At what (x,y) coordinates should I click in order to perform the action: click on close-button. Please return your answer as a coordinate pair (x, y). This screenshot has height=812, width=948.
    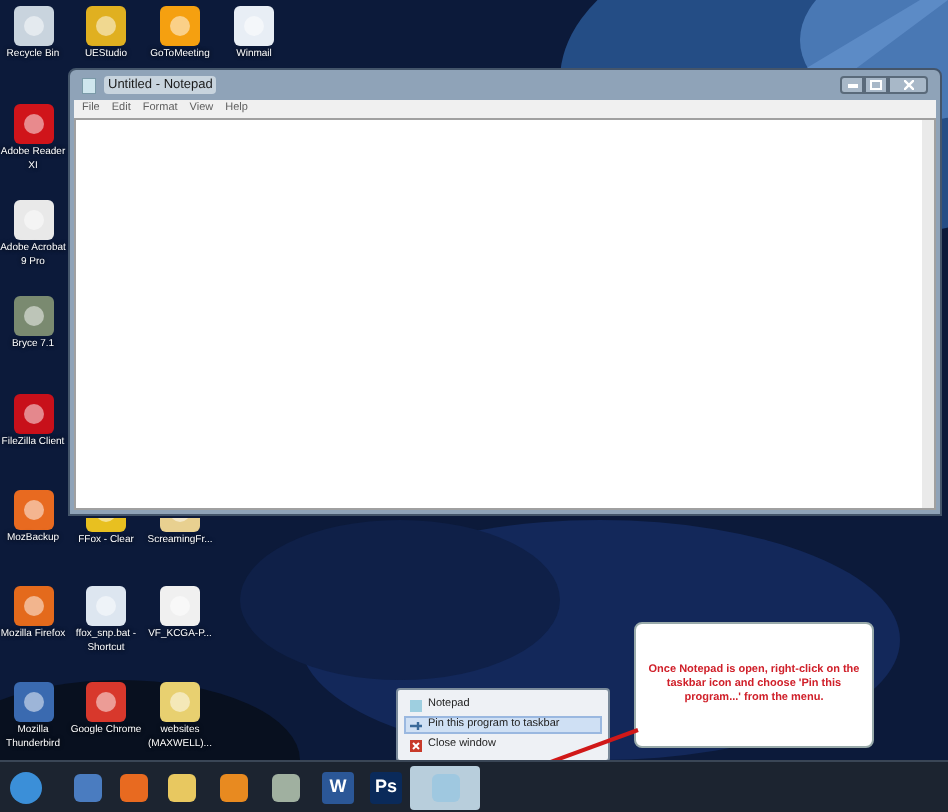
    Looking at the image, I should click on (908, 85).